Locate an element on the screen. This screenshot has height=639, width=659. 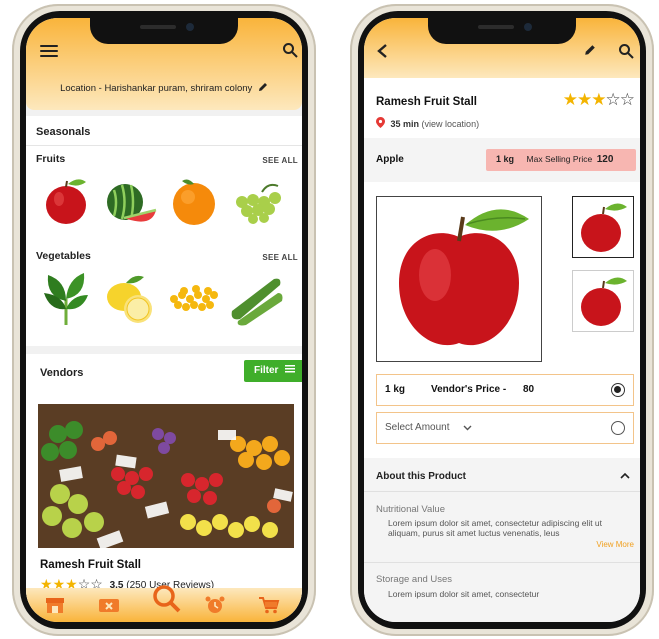
bottom-nav is located at coordinates (164, 603).